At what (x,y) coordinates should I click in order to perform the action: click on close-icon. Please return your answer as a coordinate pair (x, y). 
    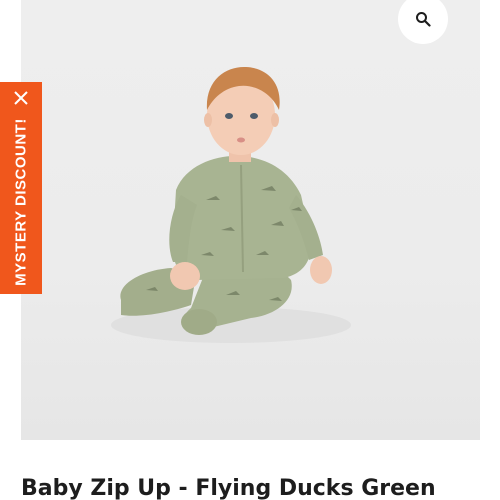
    Looking at the image, I should click on (21, 98).